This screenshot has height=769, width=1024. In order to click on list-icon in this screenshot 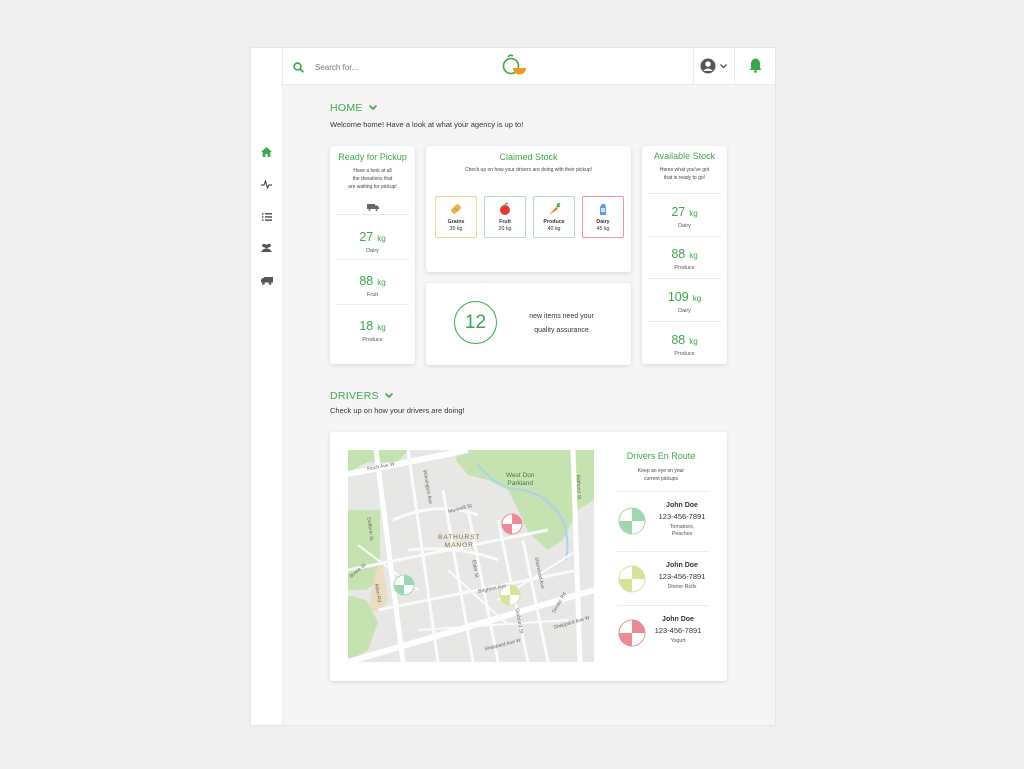, I will do `click(266, 216)`.